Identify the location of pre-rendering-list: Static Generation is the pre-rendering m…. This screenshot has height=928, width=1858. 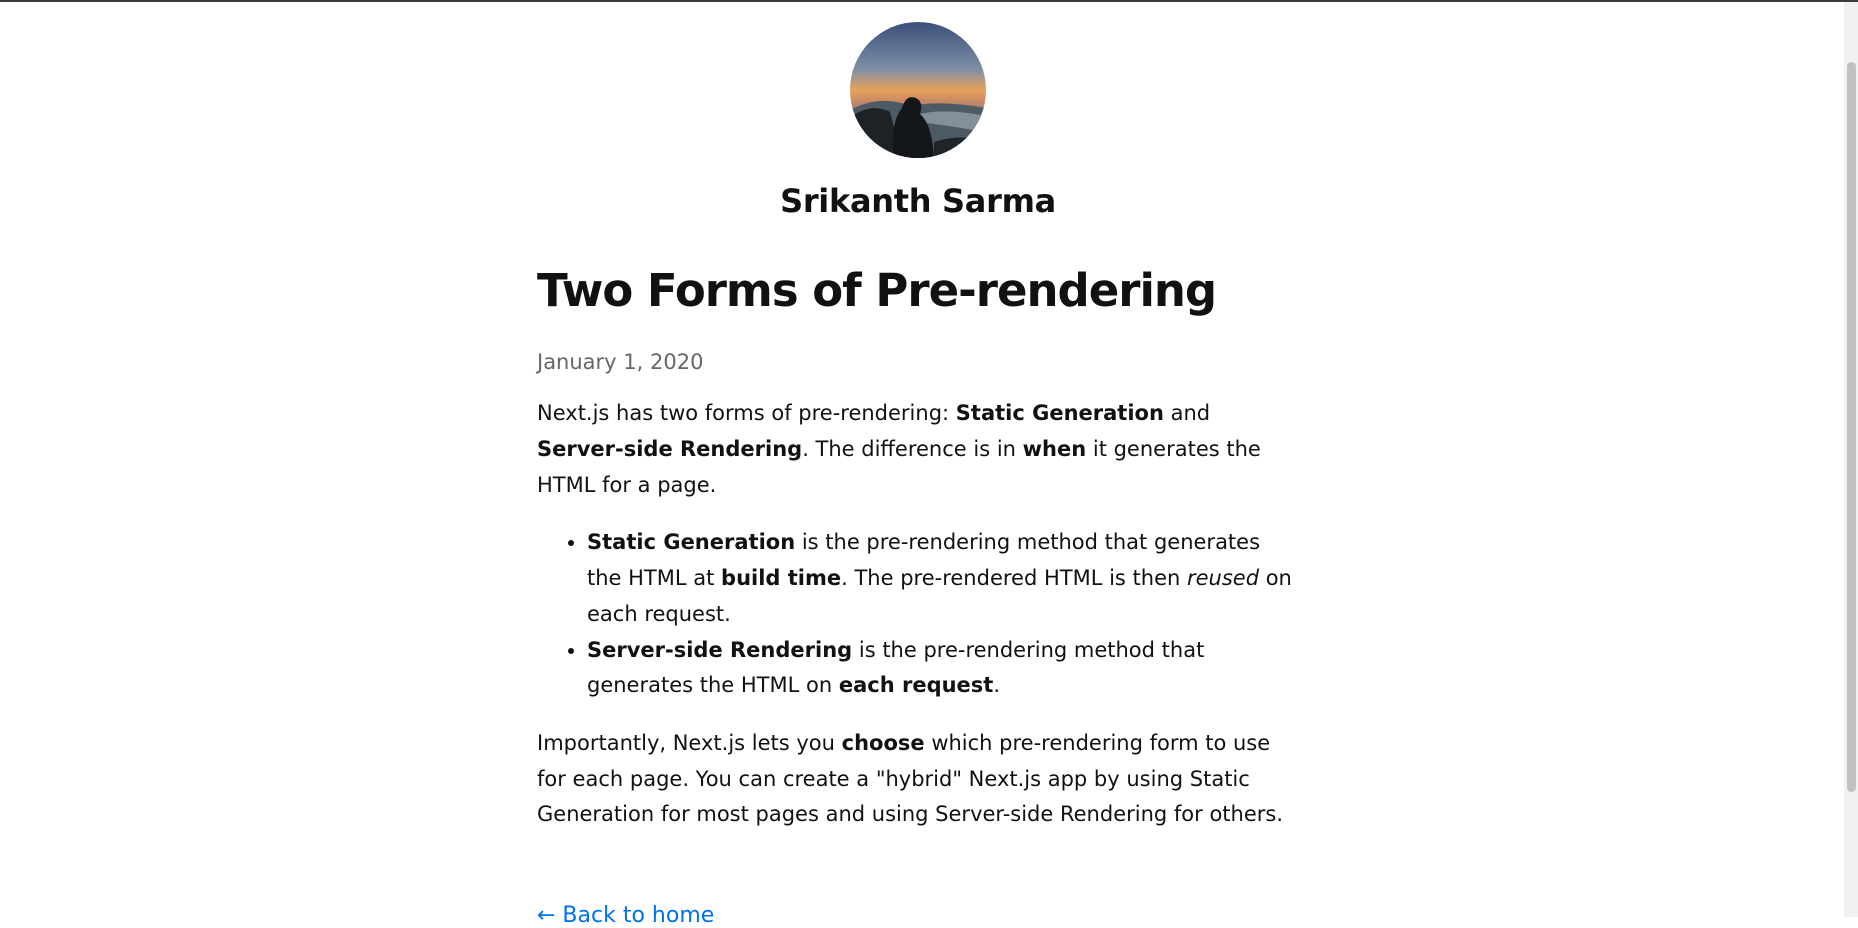
(918, 614).